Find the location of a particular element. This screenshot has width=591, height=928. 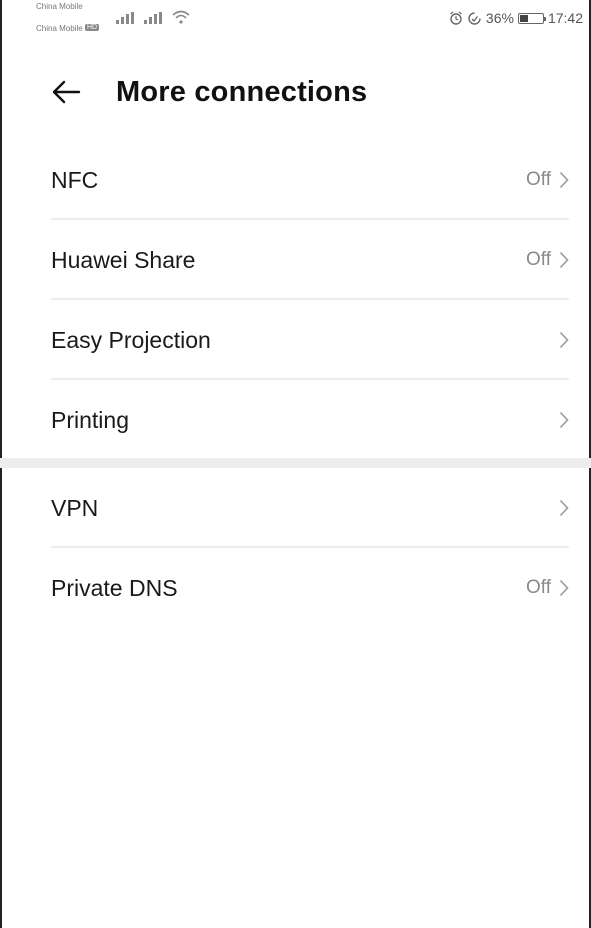

app-header: More connections is located at coordinates (295, 92).